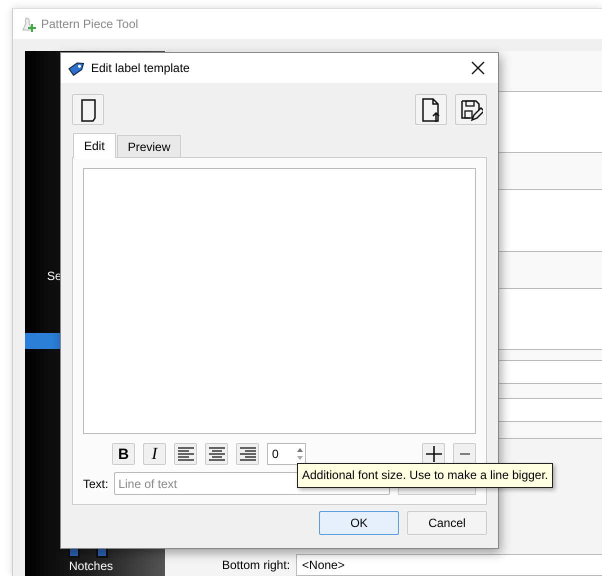 The image size is (602, 576). Describe the element at coordinates (94, 145) in the screenshot. I see `tab: Edit` at that location.